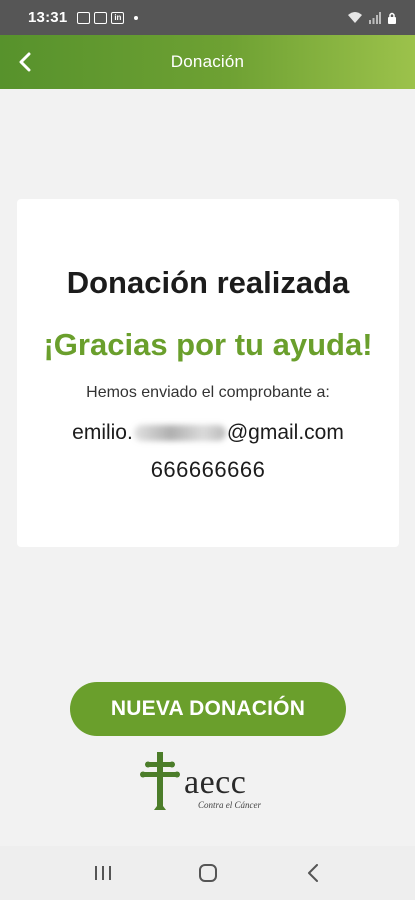  I want to click on aecc-logo: aecc Contra el Cáncer, so click(210, 782).